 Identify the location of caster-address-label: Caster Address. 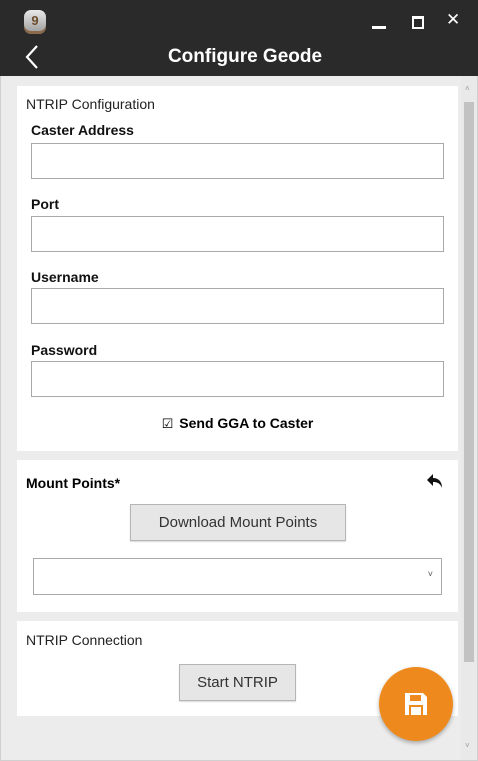
(82, 130).